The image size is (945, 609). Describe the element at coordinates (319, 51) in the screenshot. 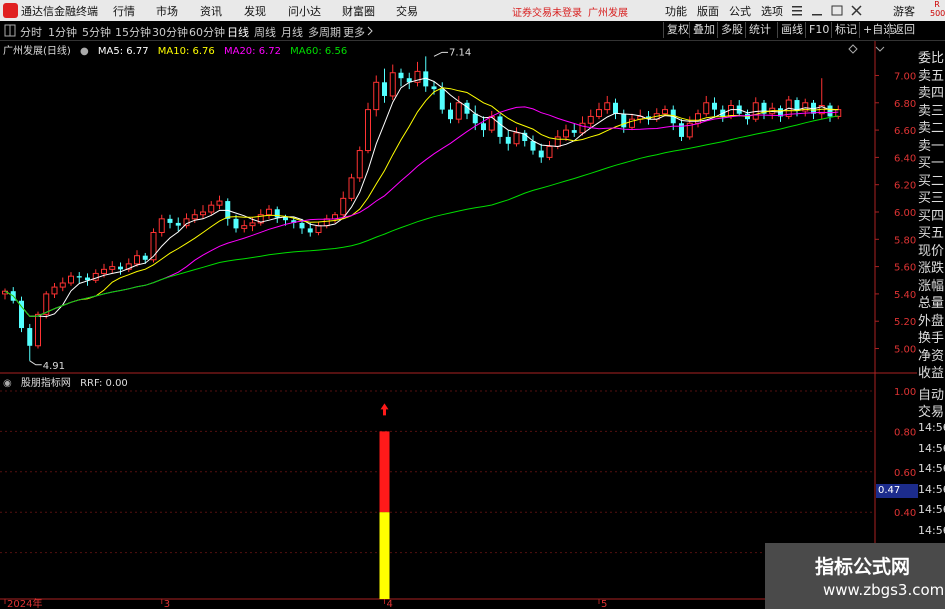

I see `legend-ma60: MA60: 6.56` at that location.